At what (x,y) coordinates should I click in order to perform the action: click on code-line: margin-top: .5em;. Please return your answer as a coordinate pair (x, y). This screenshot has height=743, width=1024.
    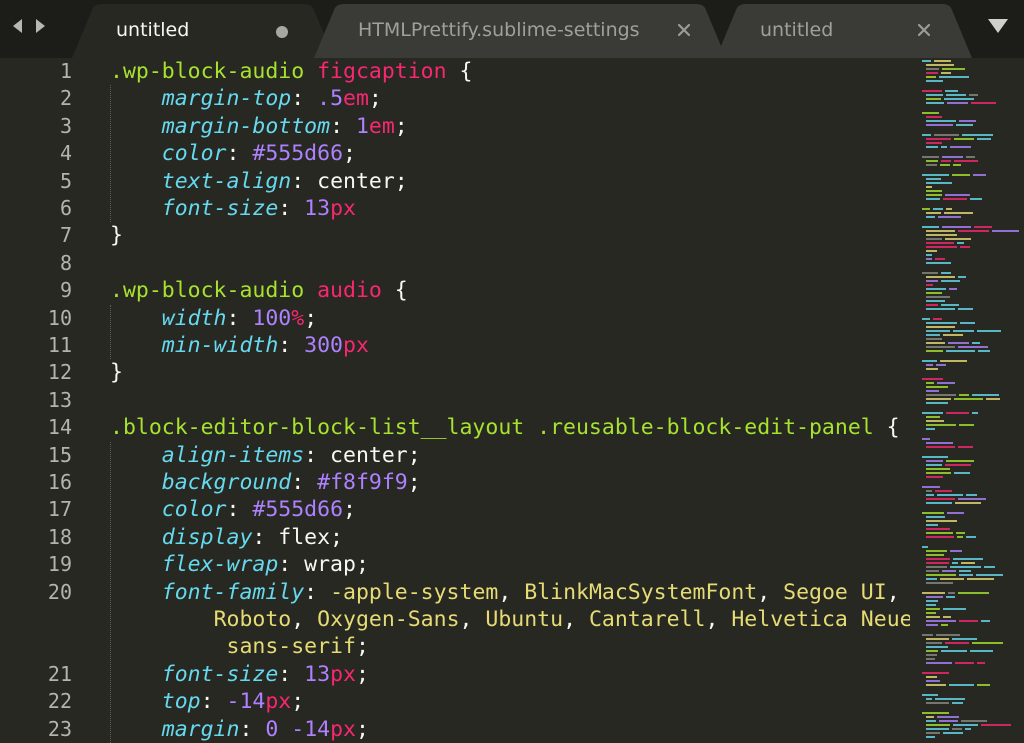
    Looking at the image, I should click on (246, 98).